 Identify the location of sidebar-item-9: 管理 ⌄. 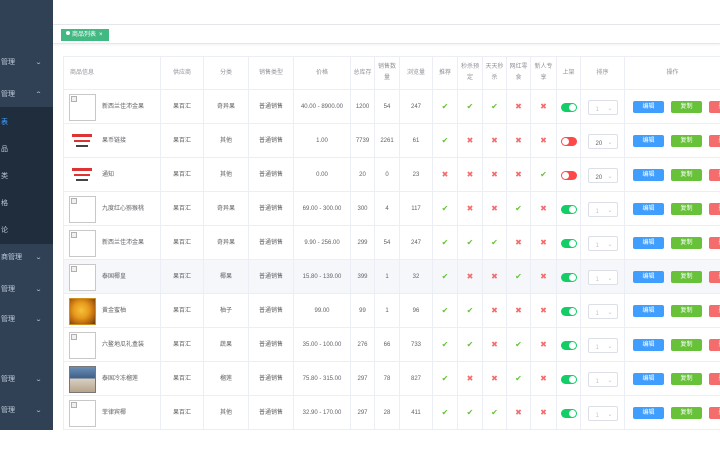
(26, 320).